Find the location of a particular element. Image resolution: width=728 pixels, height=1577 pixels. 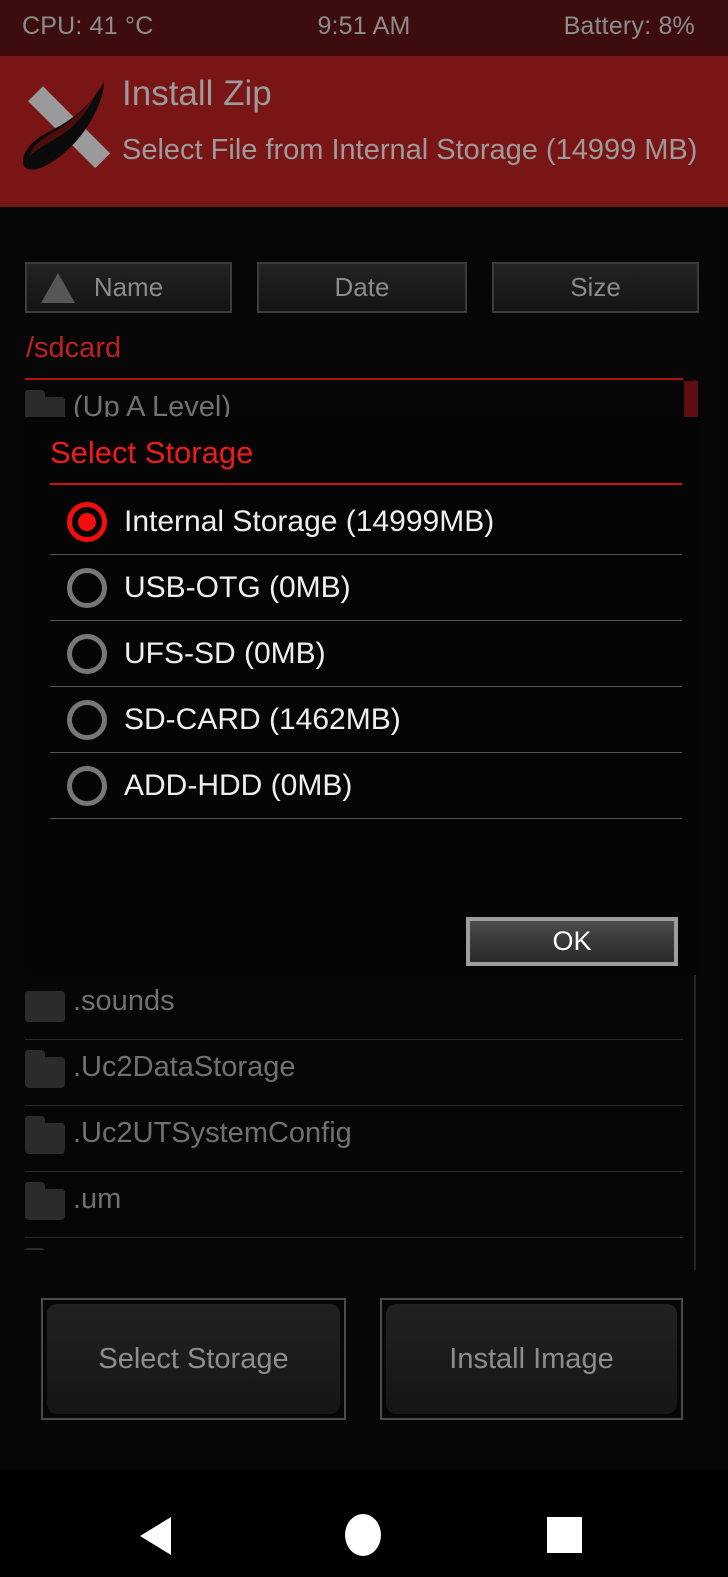

file-name: .Uc2UTSystemConfig is located at coordinates (212, 1133).